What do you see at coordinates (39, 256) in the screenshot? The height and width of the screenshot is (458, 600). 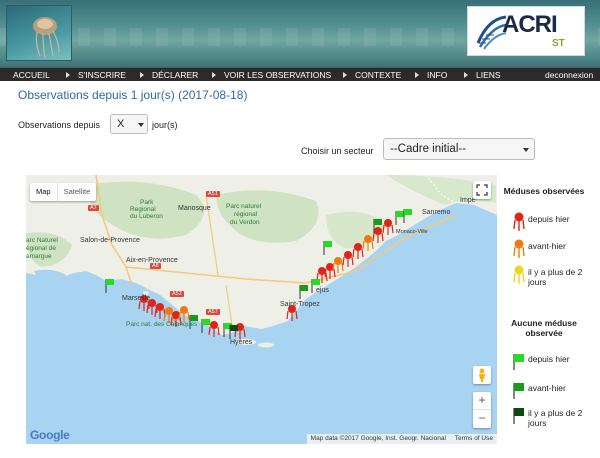 I see `map-label-camargue-3: amargue` at bounding box center [39, 256].